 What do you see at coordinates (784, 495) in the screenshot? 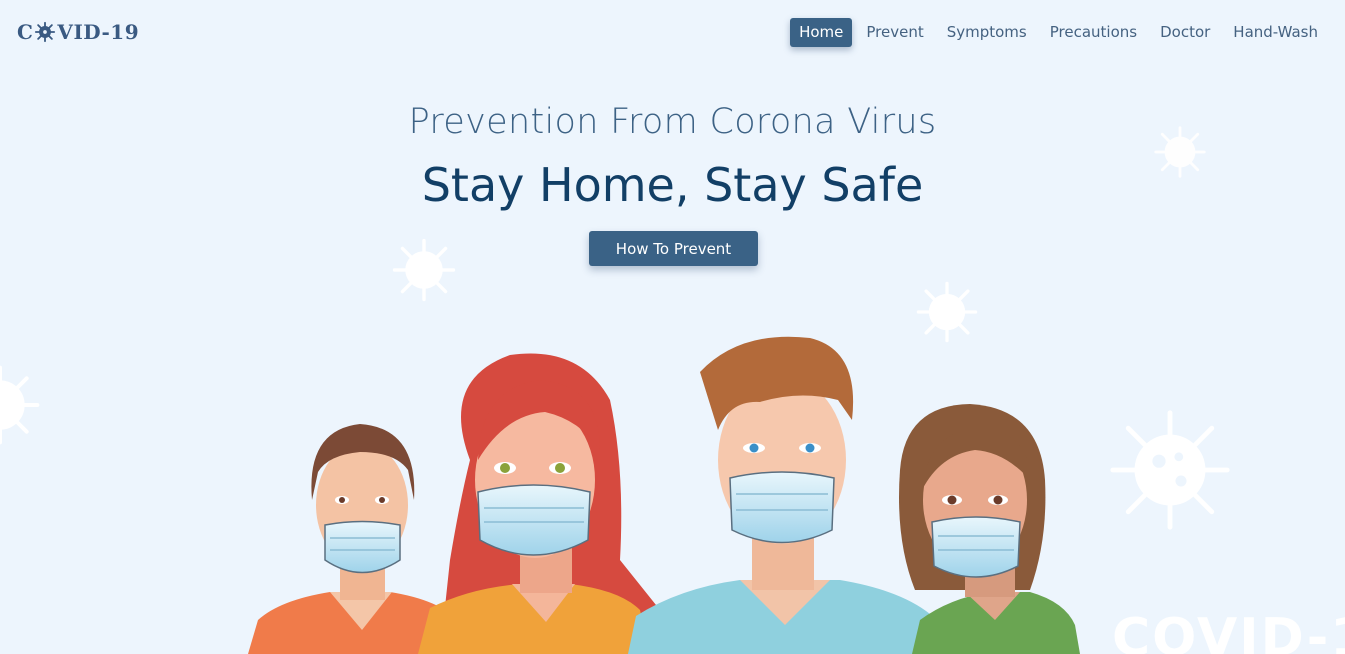
I see `person-man` at bounding box center [784, 495].